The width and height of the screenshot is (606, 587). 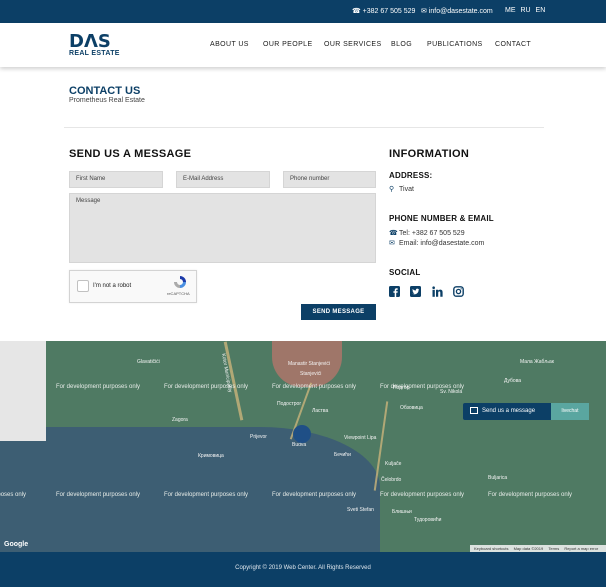 I want to click on topbar-phone: ☎ +382 67 505 529, so click(x=383, y=11).